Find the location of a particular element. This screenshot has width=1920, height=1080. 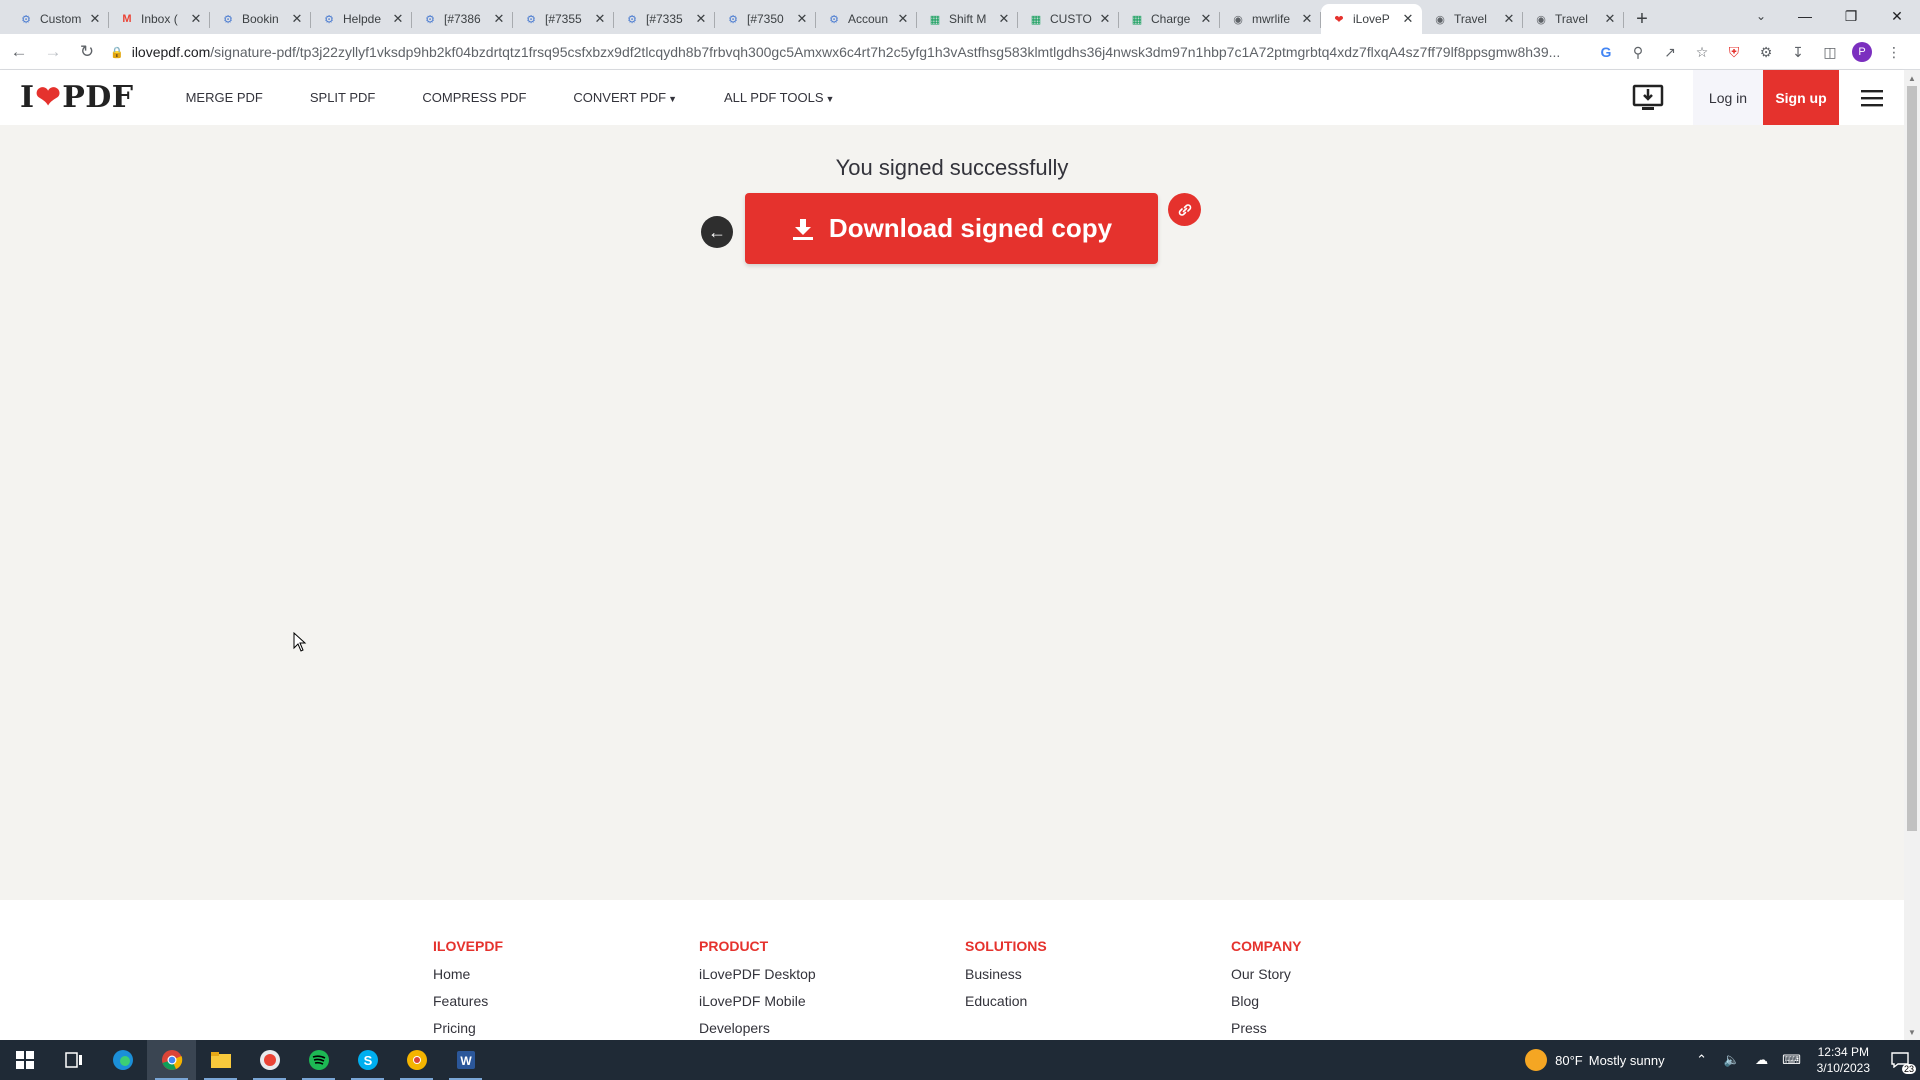

side-panel-icon: ◫ is located at coordinates (1830, 52).